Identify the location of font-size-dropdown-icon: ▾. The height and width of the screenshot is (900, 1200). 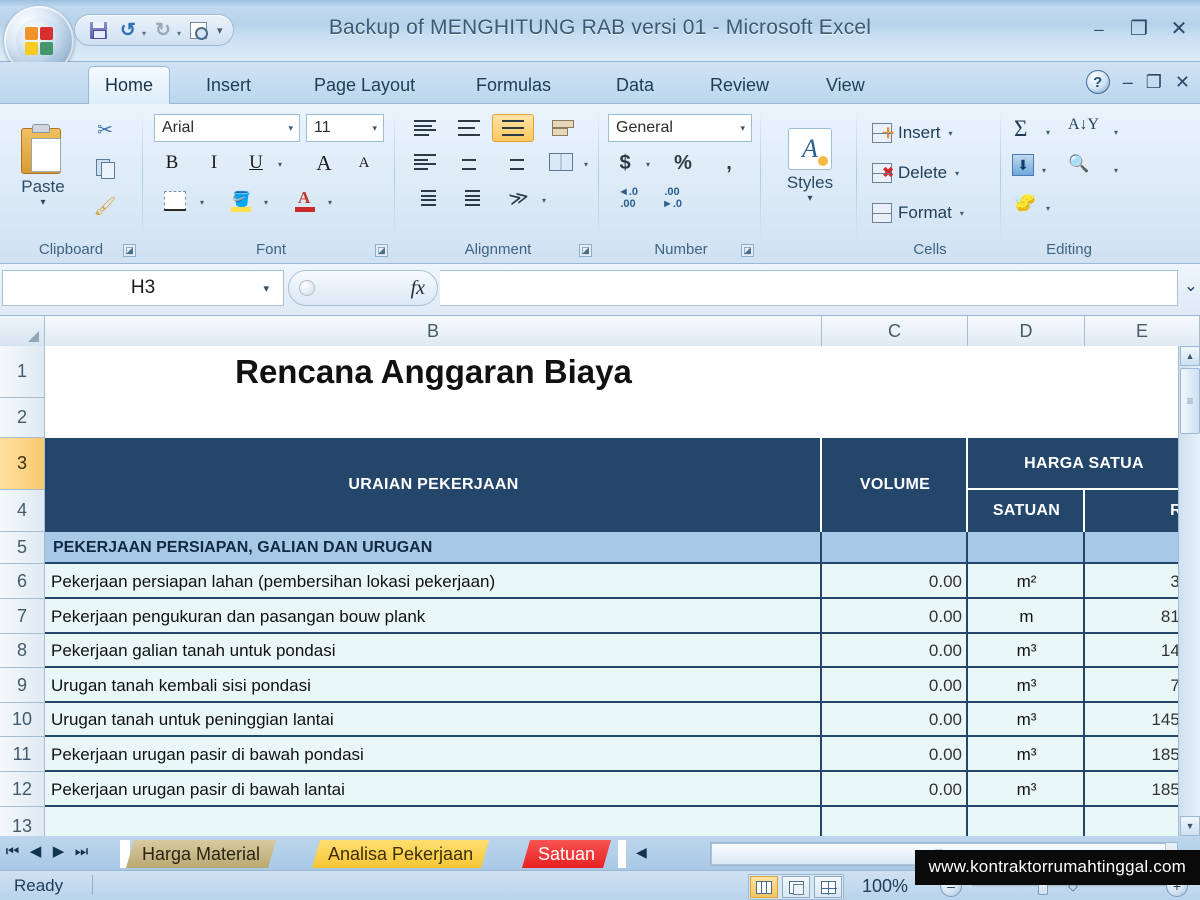
(374, 128).